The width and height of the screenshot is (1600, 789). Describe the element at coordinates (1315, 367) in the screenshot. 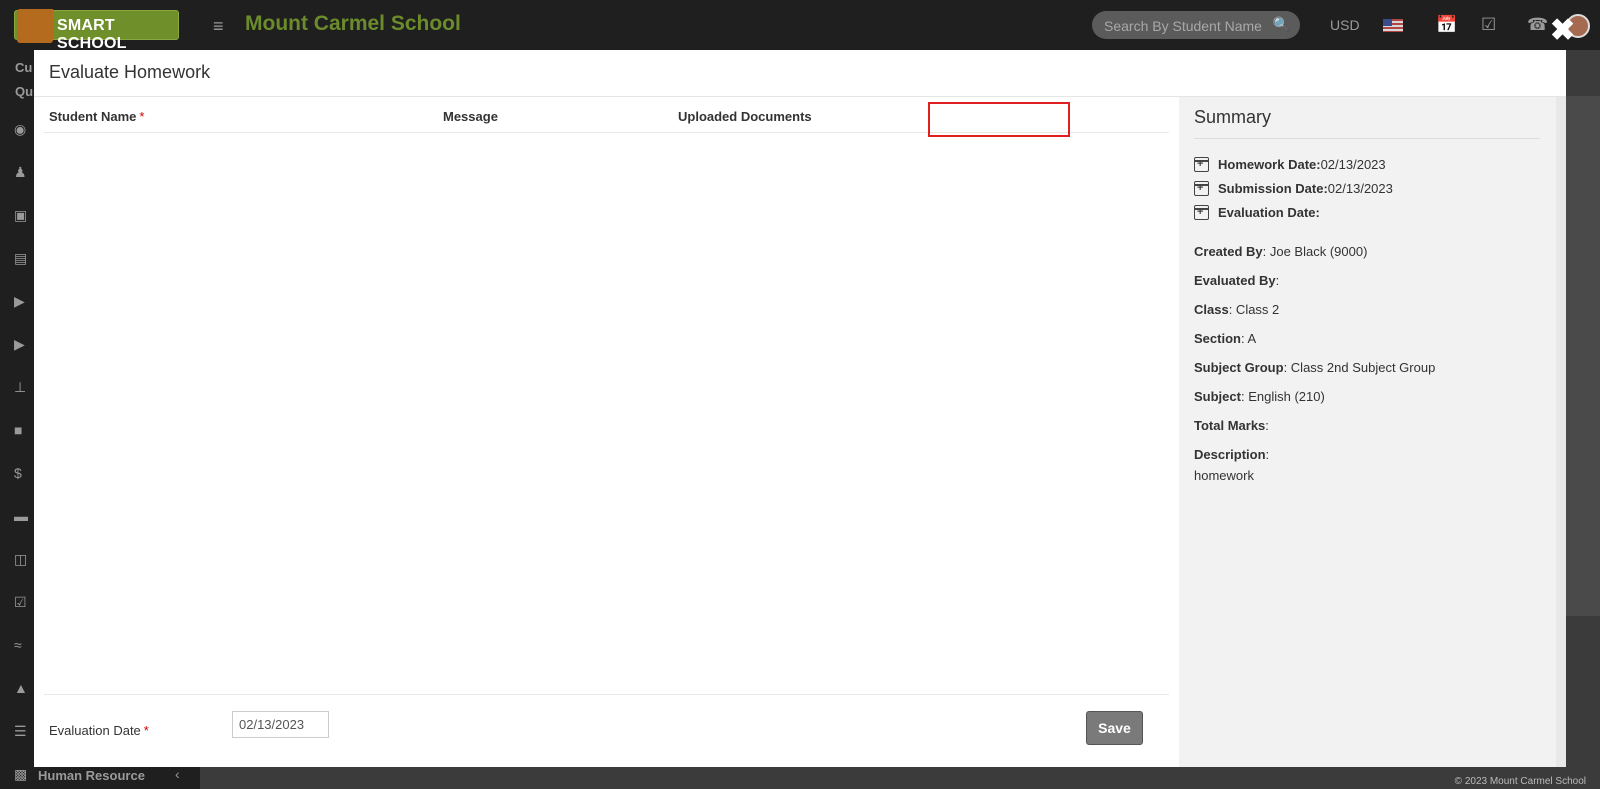

I see `subject-group-row: Subject Group: Class 2nd Subject Group` at that location.